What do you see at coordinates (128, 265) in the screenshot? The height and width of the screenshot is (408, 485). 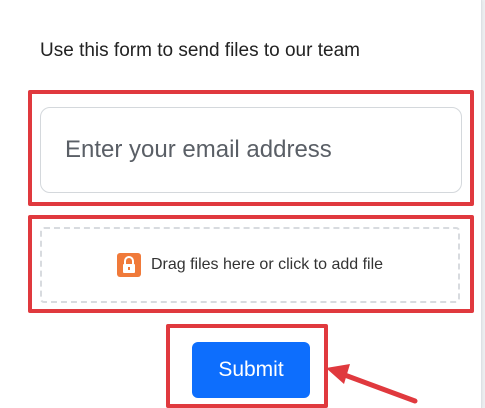 I see `lock-icon` at bounding box center [128, 265].